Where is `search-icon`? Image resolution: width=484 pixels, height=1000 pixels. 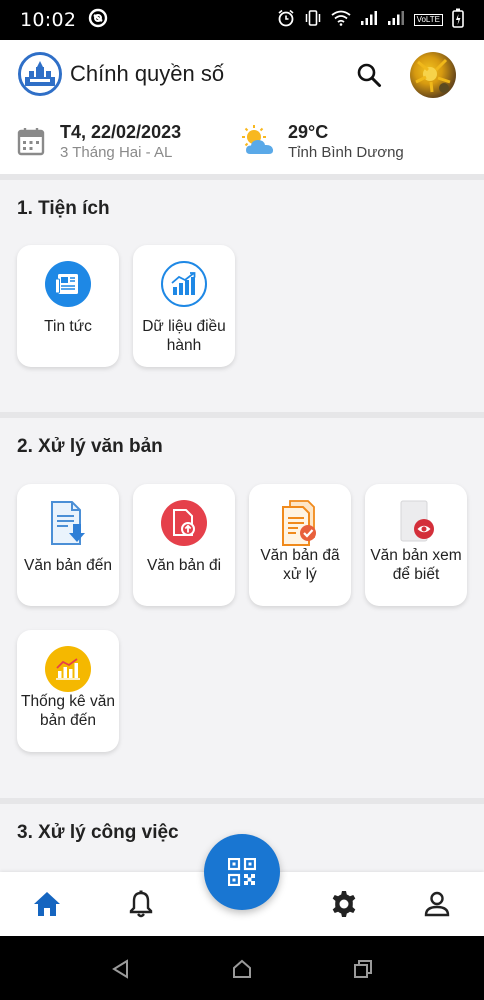 search-icon is located at coordinates (369, 75).